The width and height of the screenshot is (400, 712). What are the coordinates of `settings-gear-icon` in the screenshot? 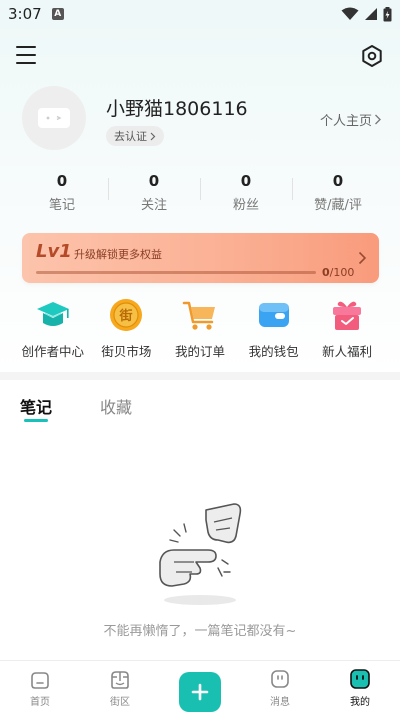 It's located at (372, 56).